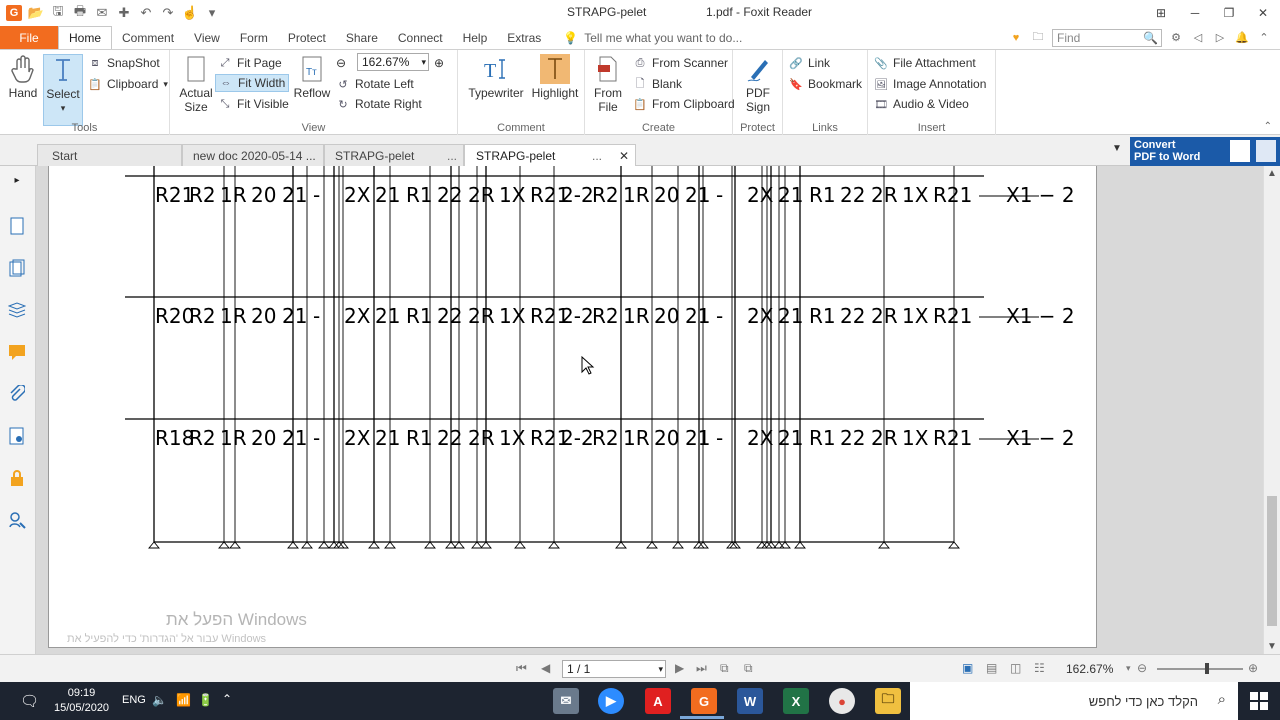 The image size is (1280, 720). What do you see at coordinates (17, 394) in the screenshot?
I see `attachments-icon` at bounding box center [17, 394].